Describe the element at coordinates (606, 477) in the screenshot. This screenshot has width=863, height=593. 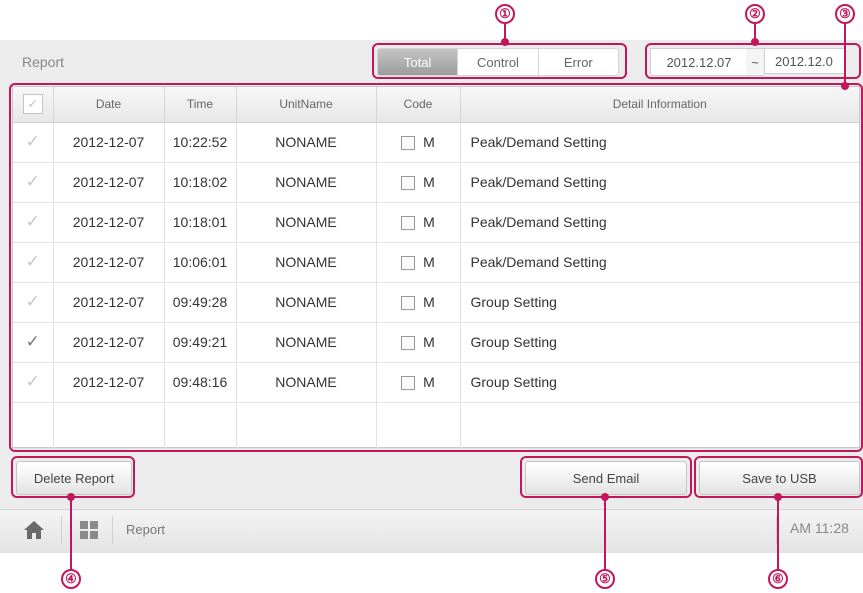
I see `callout-box-email` at that location.